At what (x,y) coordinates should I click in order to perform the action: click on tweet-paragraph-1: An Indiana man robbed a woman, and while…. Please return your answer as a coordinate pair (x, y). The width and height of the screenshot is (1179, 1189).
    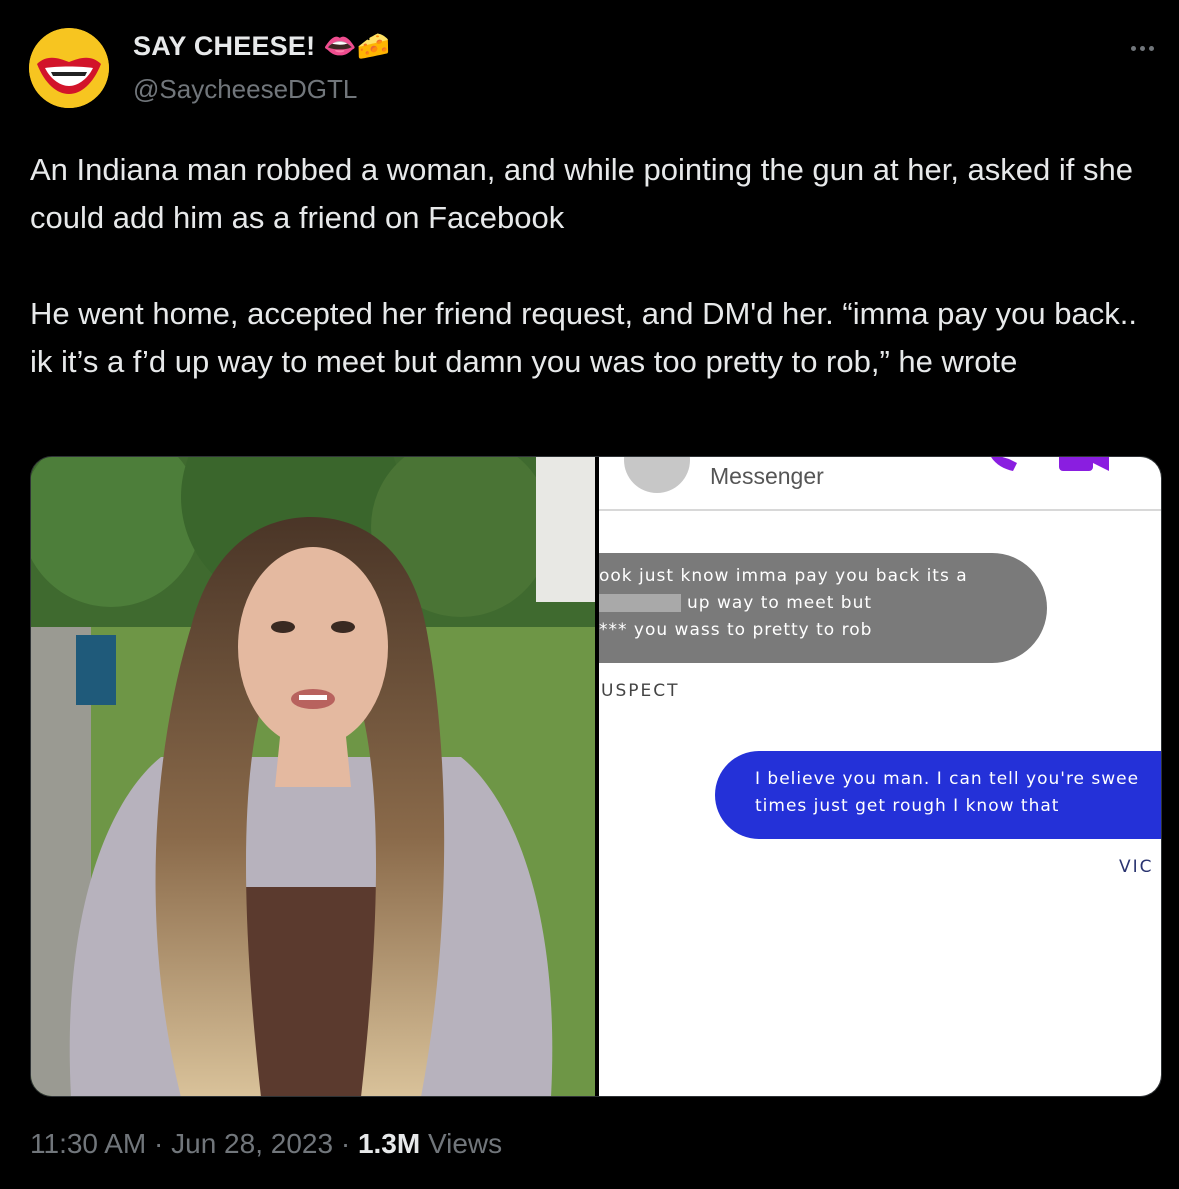
    Looking at the image, I should click on (581, 193).